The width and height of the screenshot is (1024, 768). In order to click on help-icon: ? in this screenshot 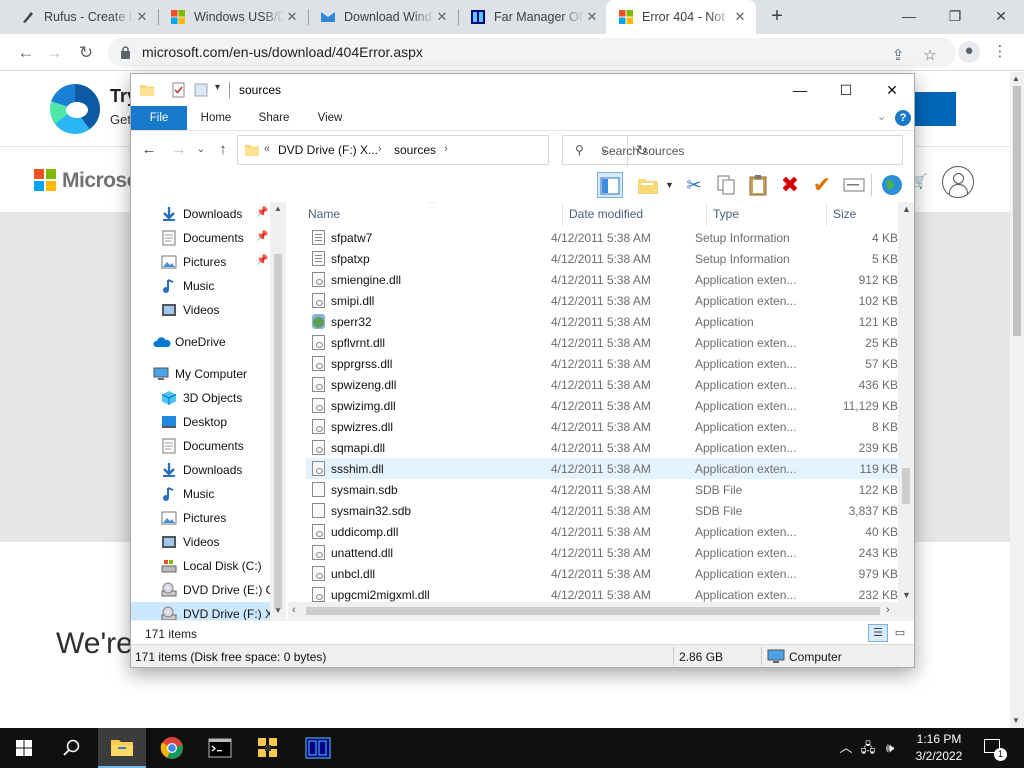, I will do `click(903, 118)`.